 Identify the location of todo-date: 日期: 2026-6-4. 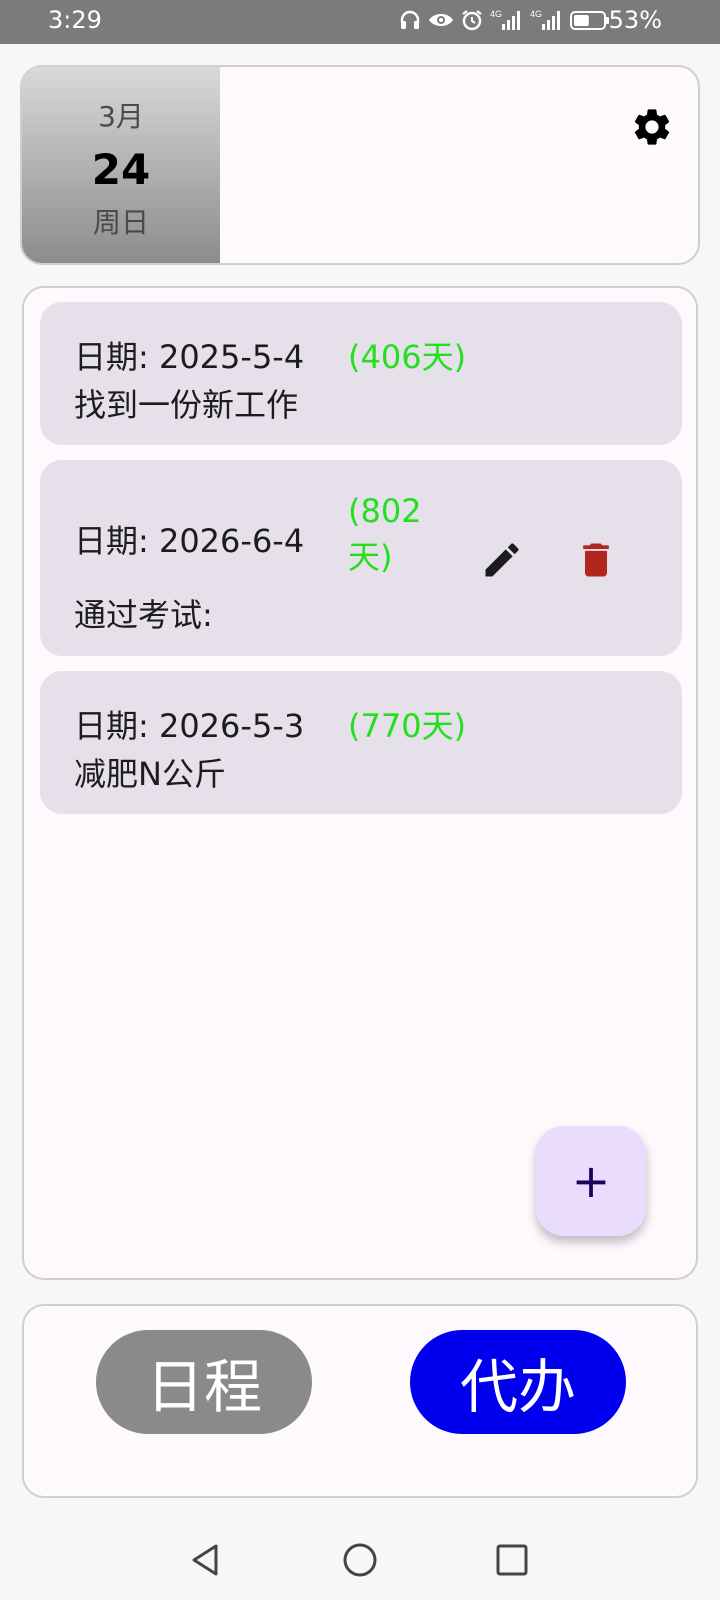
(189, 541).